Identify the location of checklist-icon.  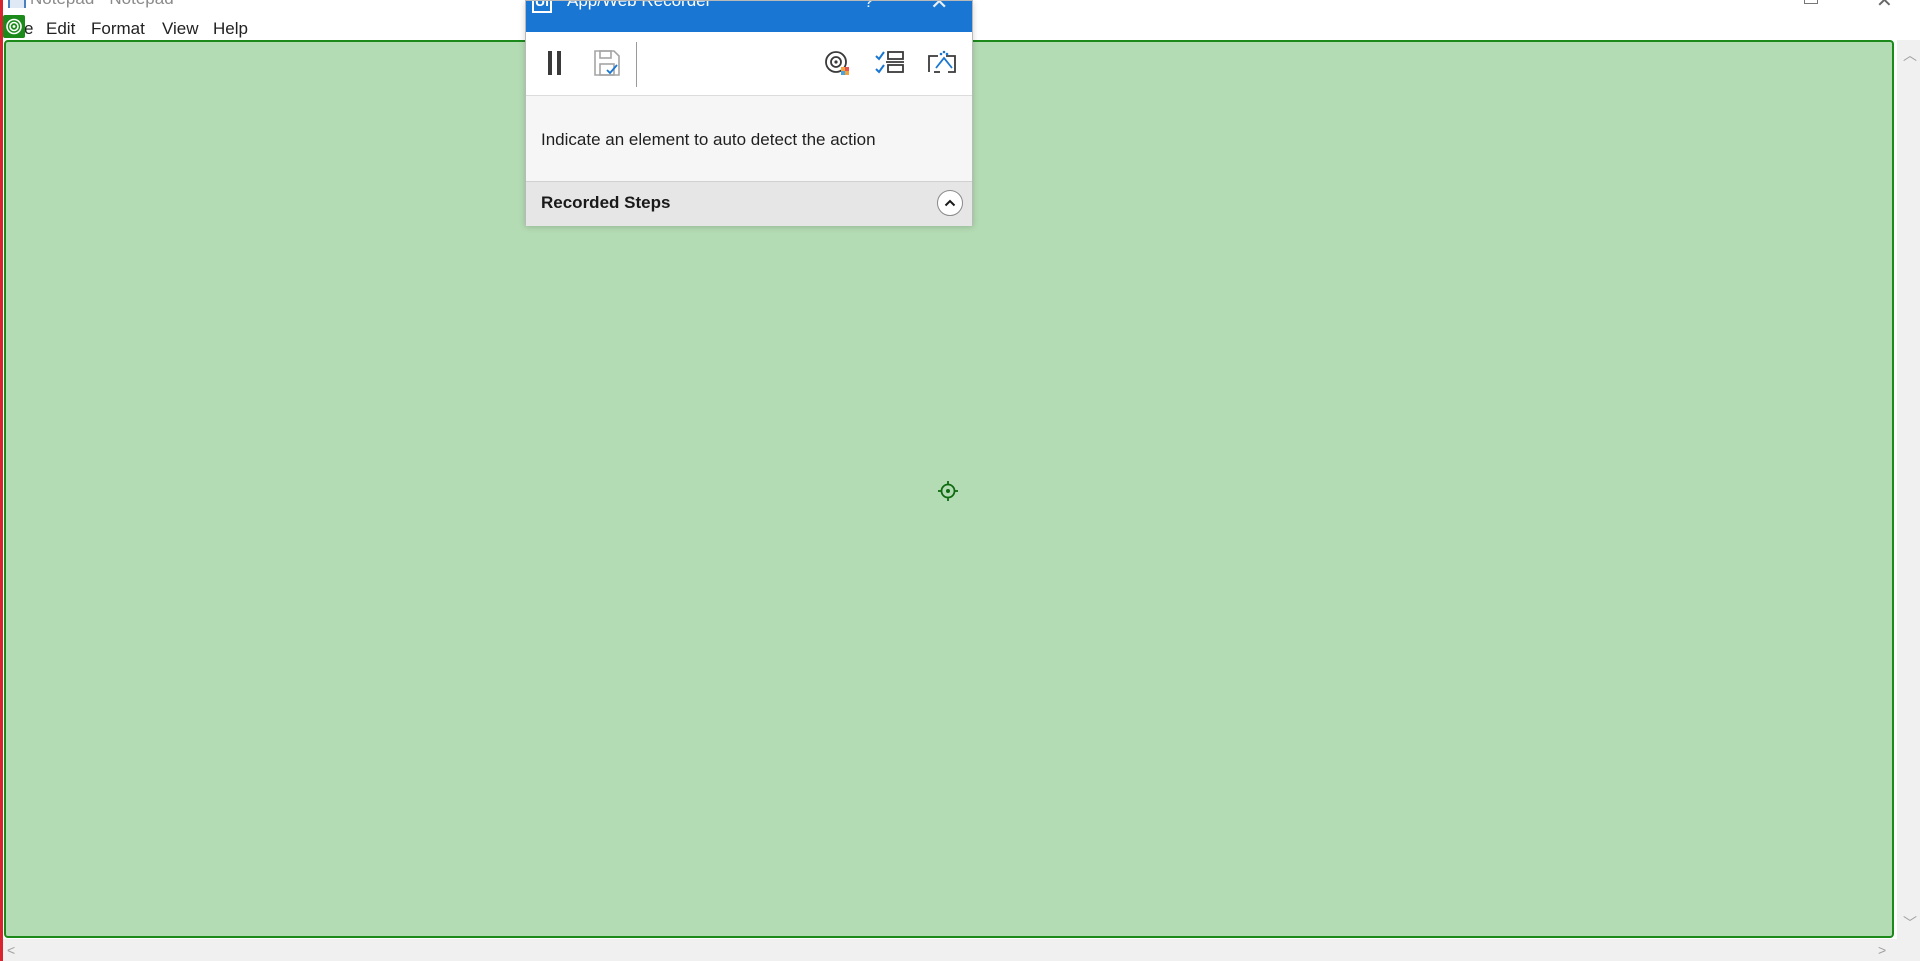
(889, 62).